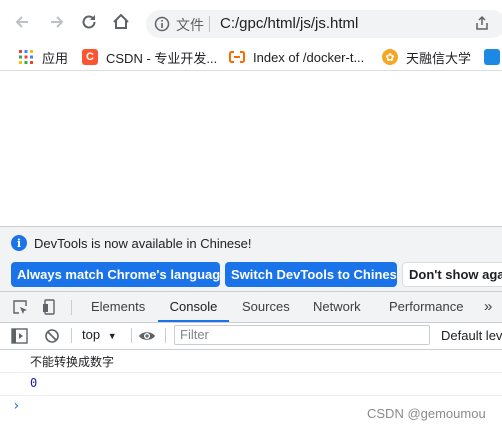  Describe the element at coordinates (426, 413) in the screenshot. I see `watermark: CSDN @gemoumou` at that location.